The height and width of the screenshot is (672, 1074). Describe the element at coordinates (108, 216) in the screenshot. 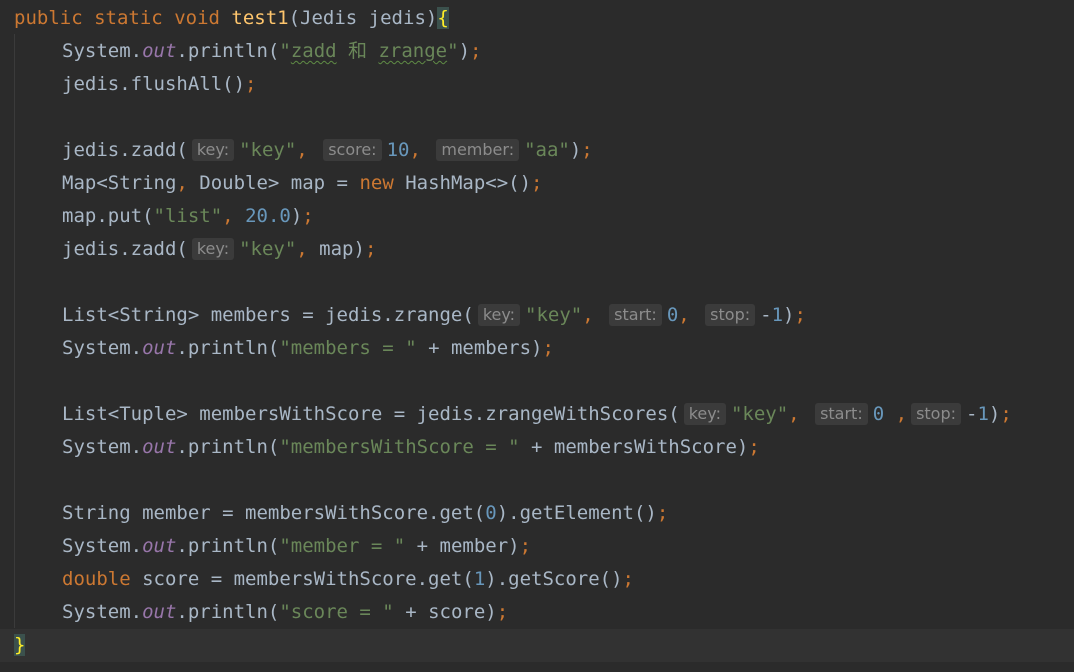

I see `code-token: map.put(` at that location.